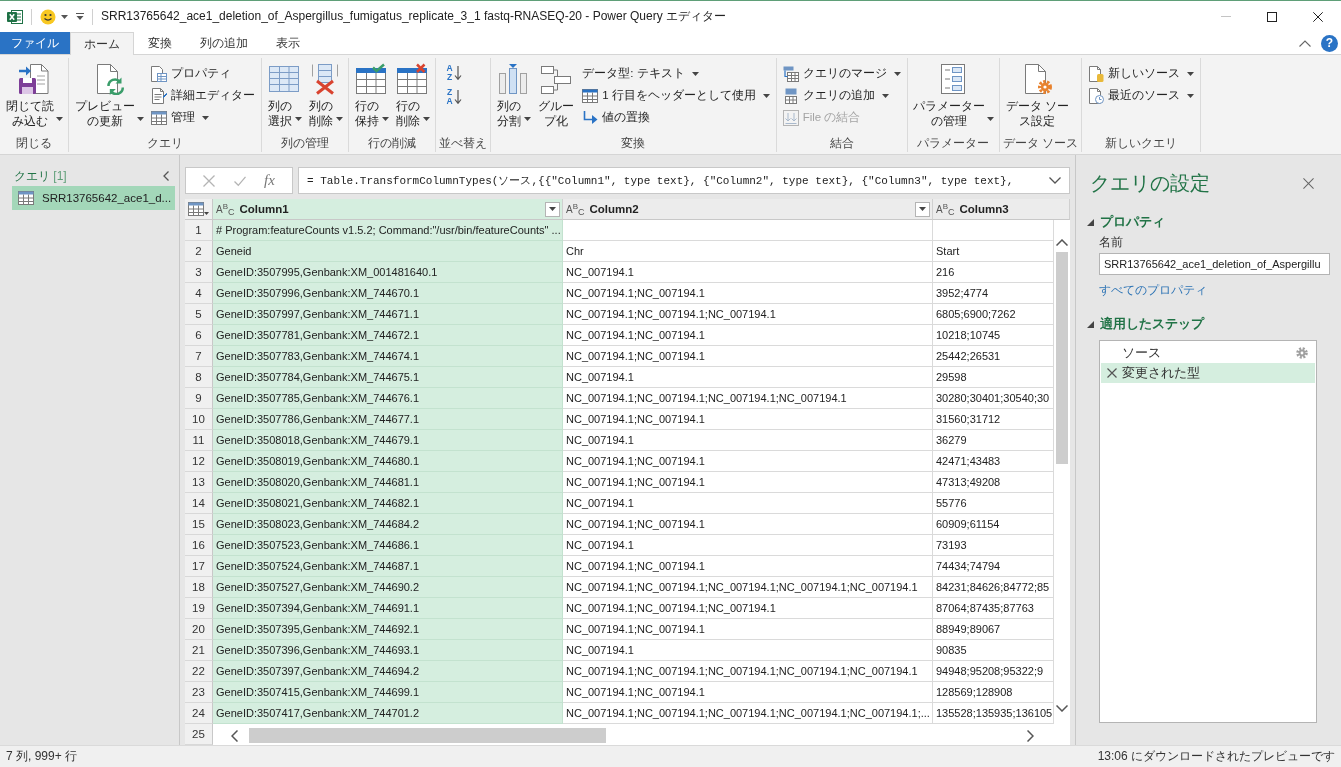  I want to click on ribbon-button: 閉じて読み込む, so click(34, 96).